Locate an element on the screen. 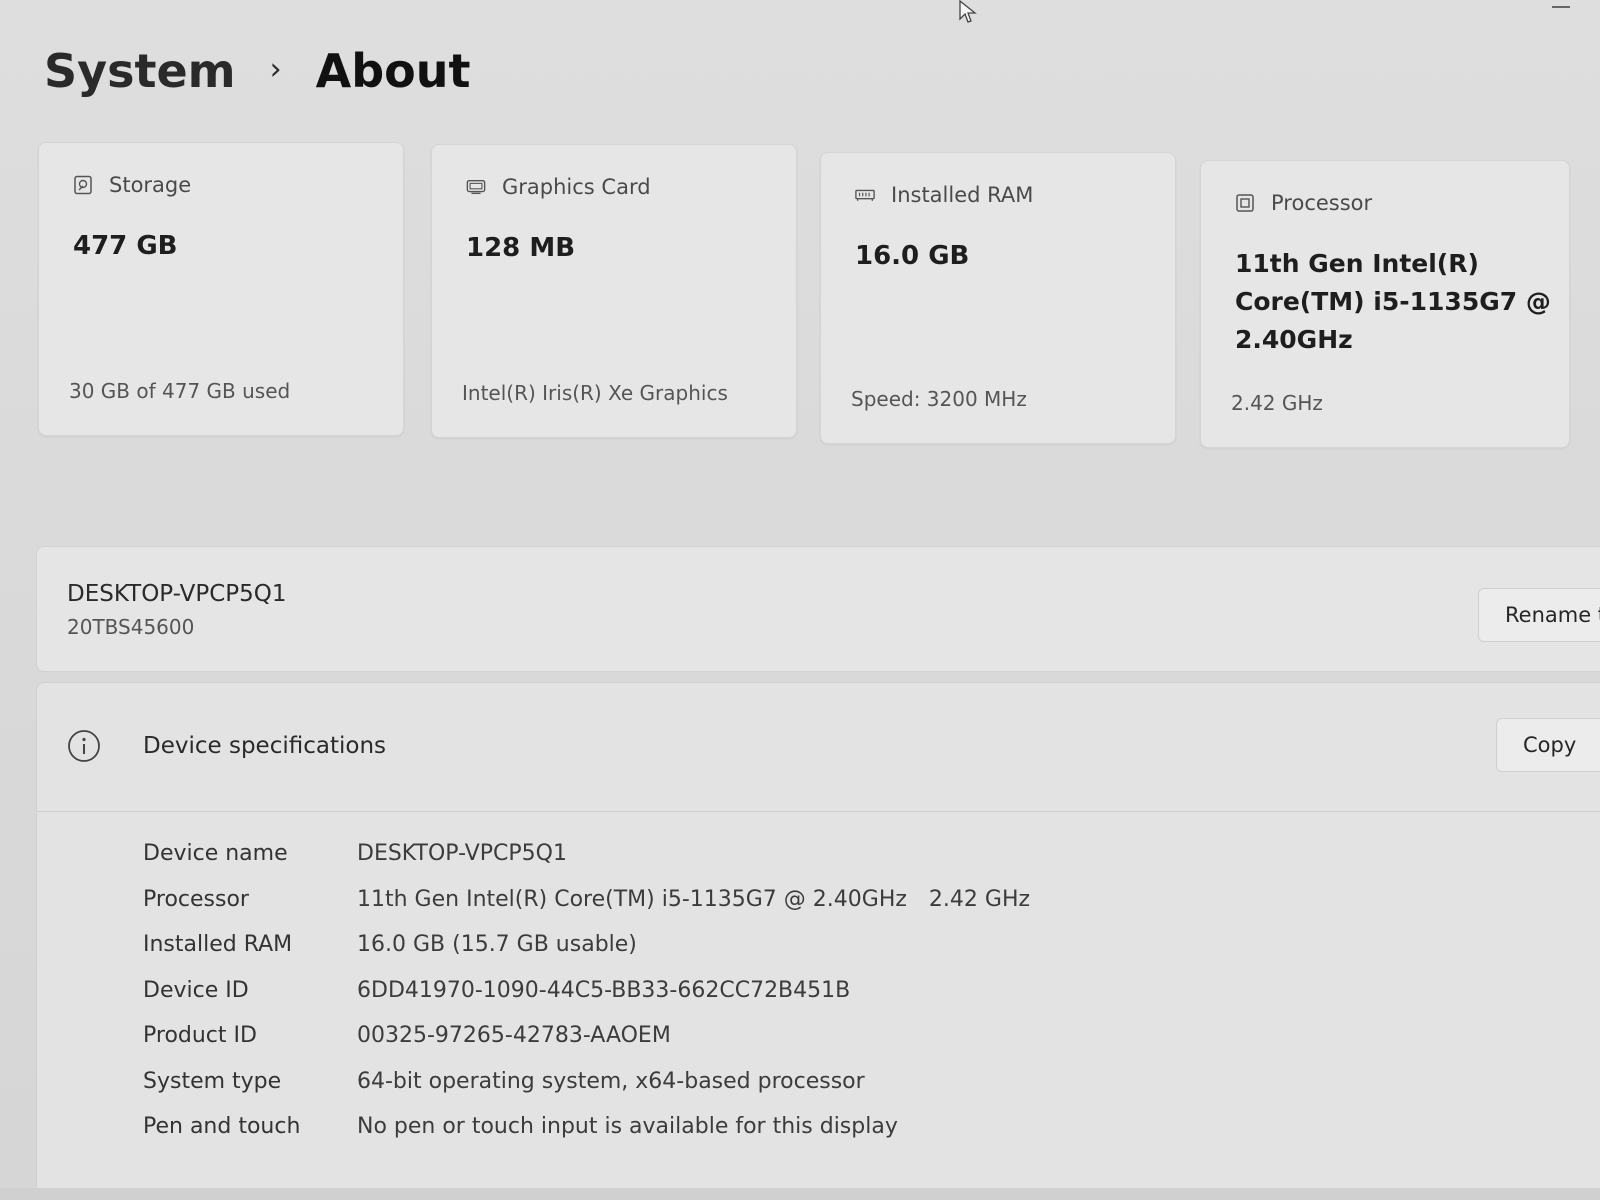 The height and width of the screenshot is (1200, 1600). installed-ram-card: Installed RAM 16.0 GB Speed: 3200 MHz is located at coordinates (998, 298).